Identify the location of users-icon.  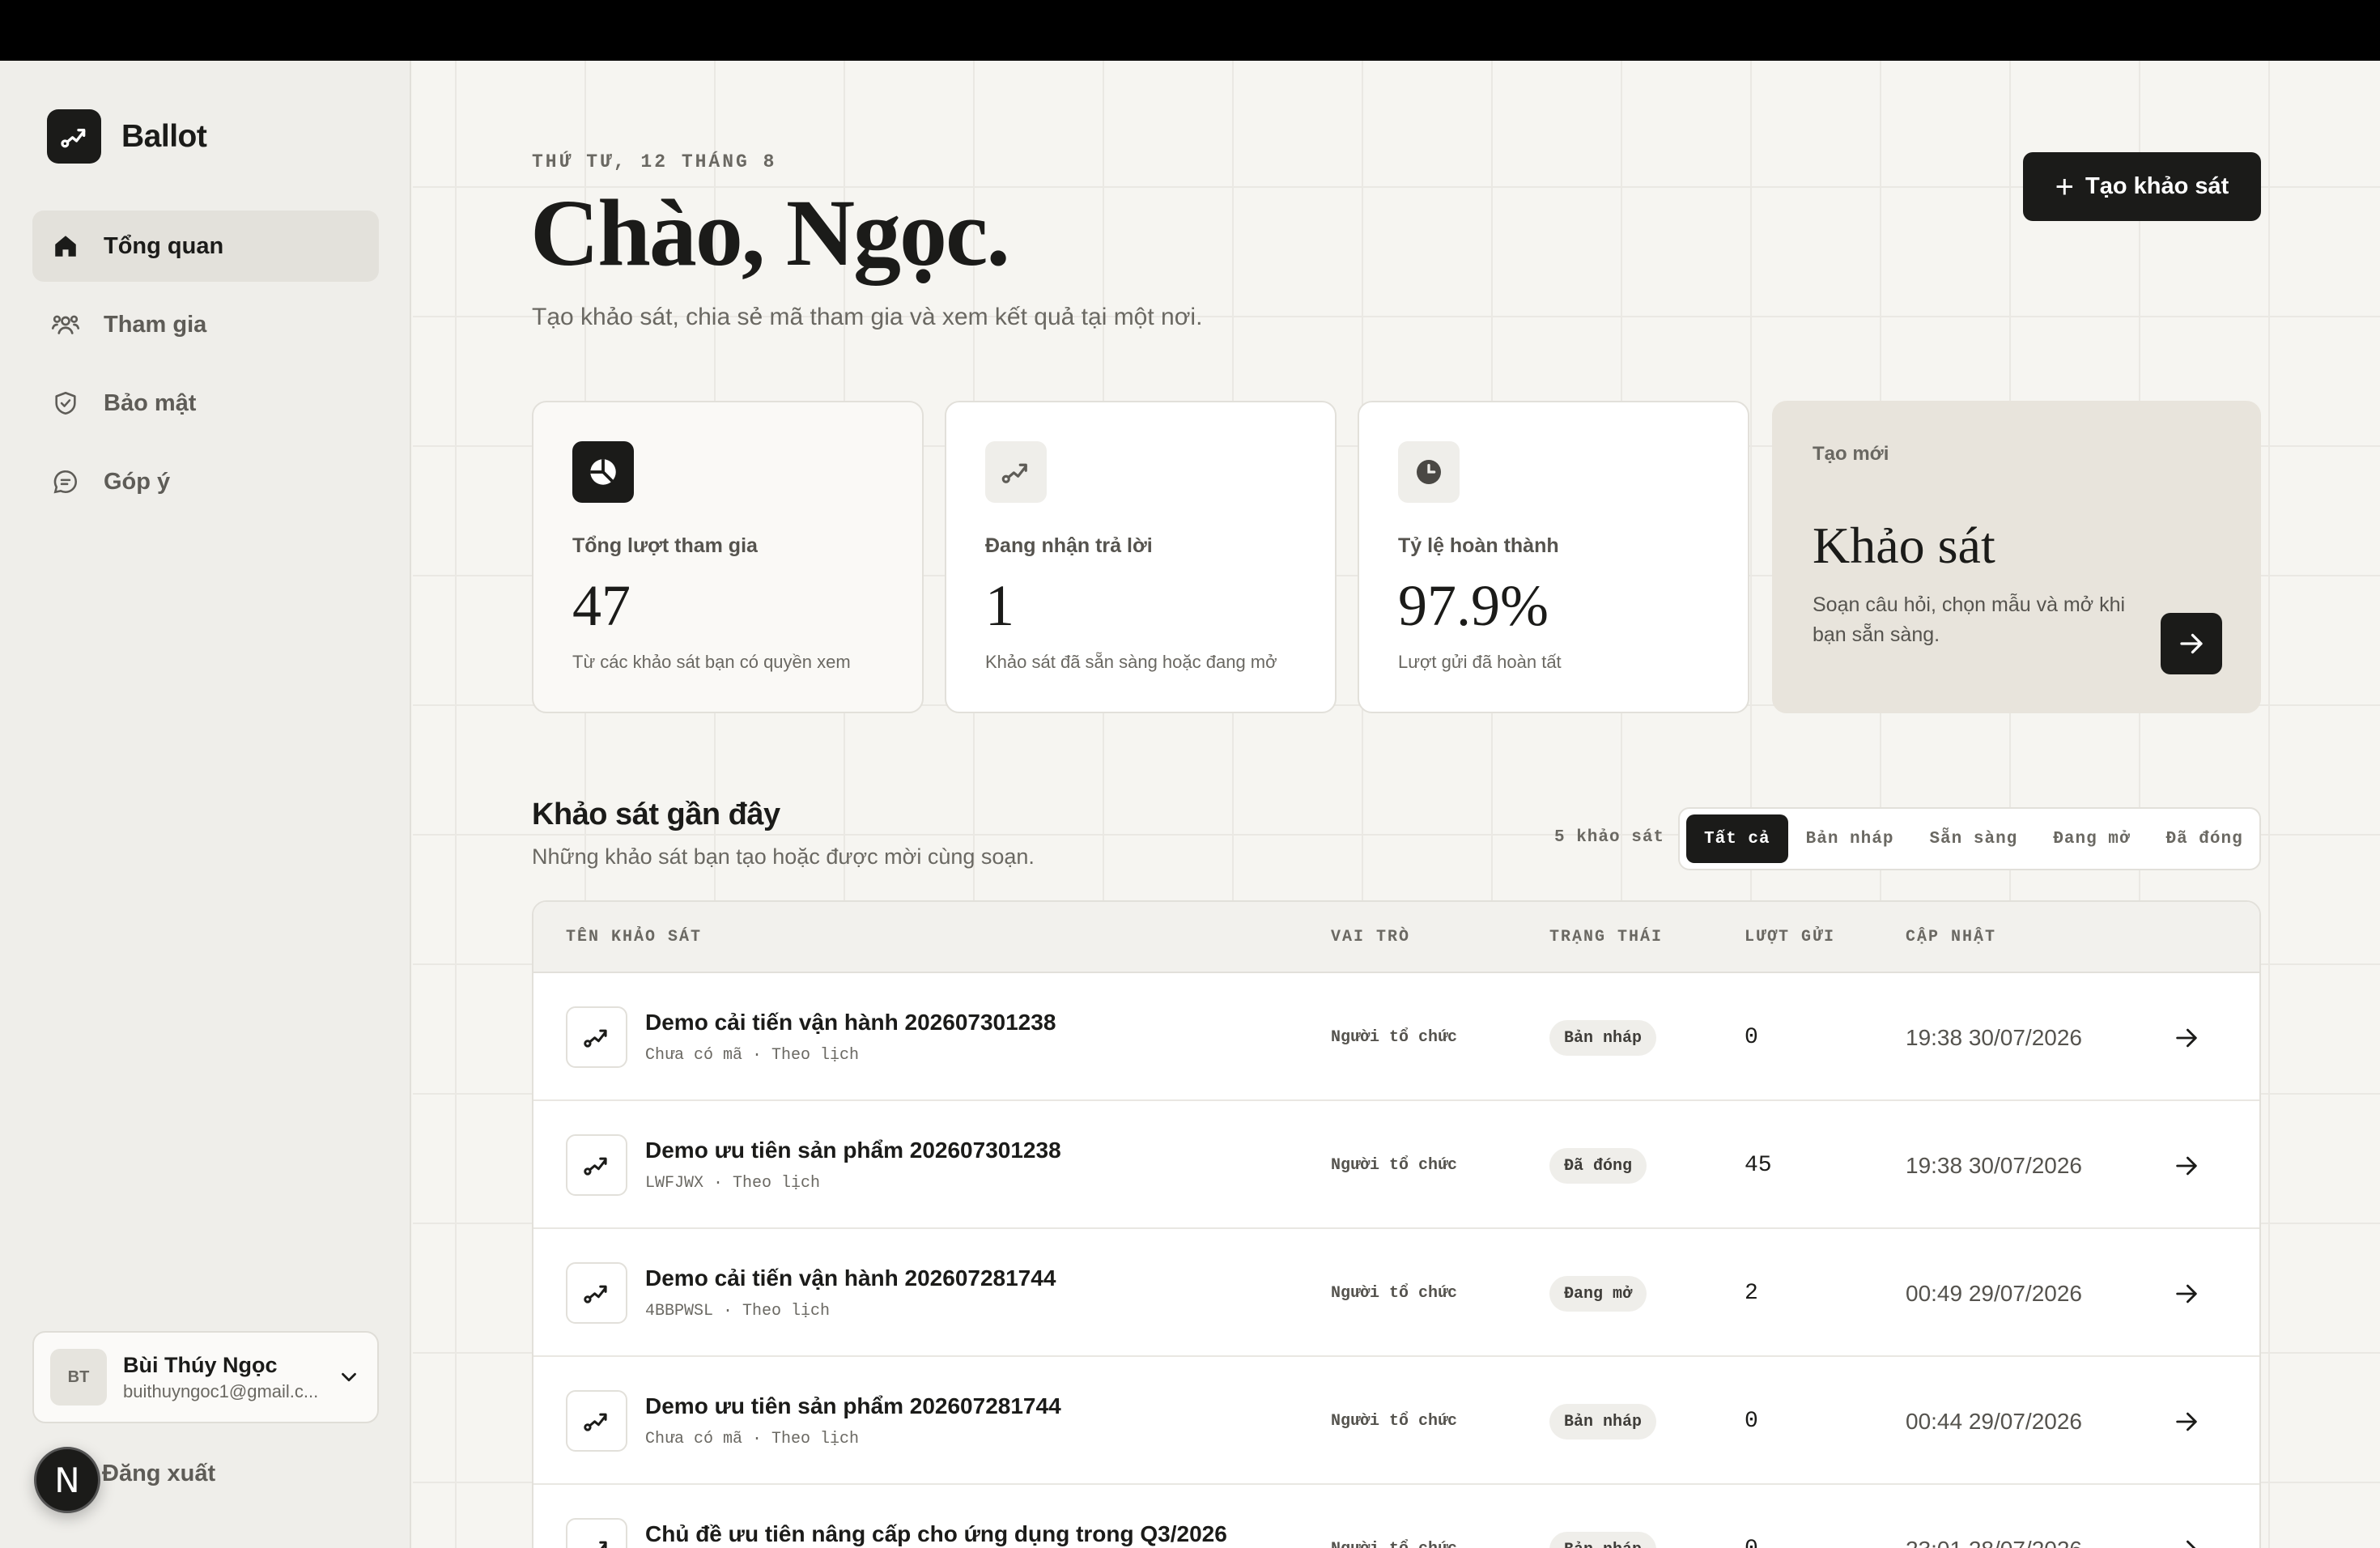
(66, 324).